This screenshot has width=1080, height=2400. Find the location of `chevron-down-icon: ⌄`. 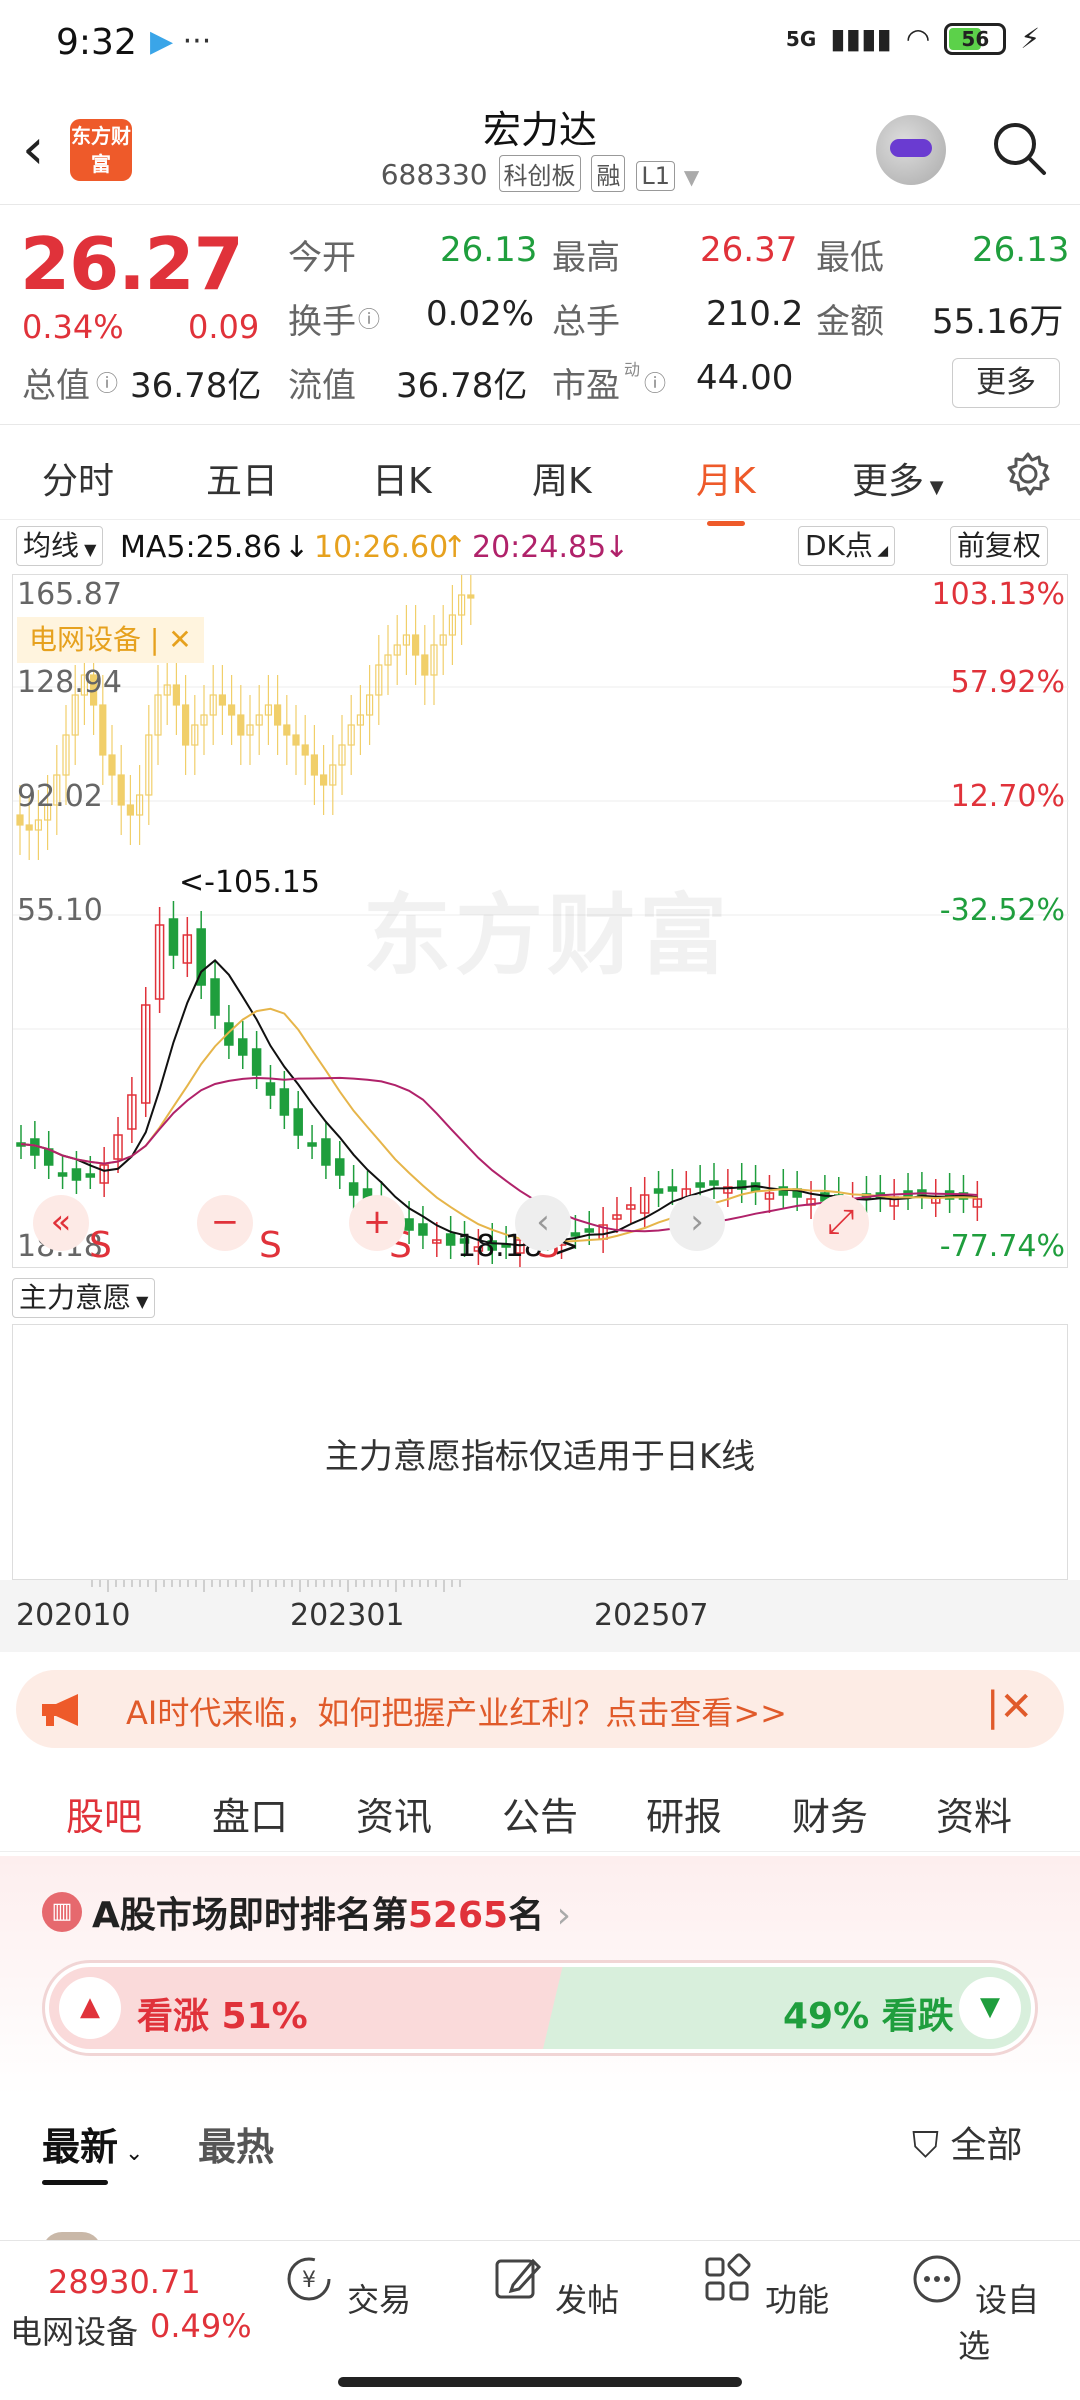

chevron-down-icon: ⌄ is located at coordinates (131, 2153).